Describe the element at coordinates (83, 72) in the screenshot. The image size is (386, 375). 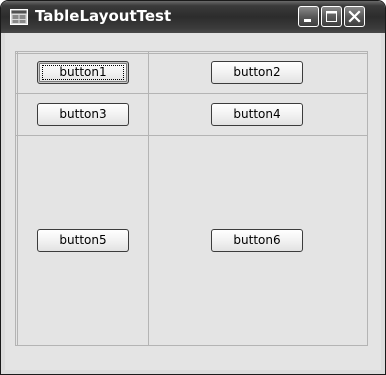
I see `button1: button1` at that location.